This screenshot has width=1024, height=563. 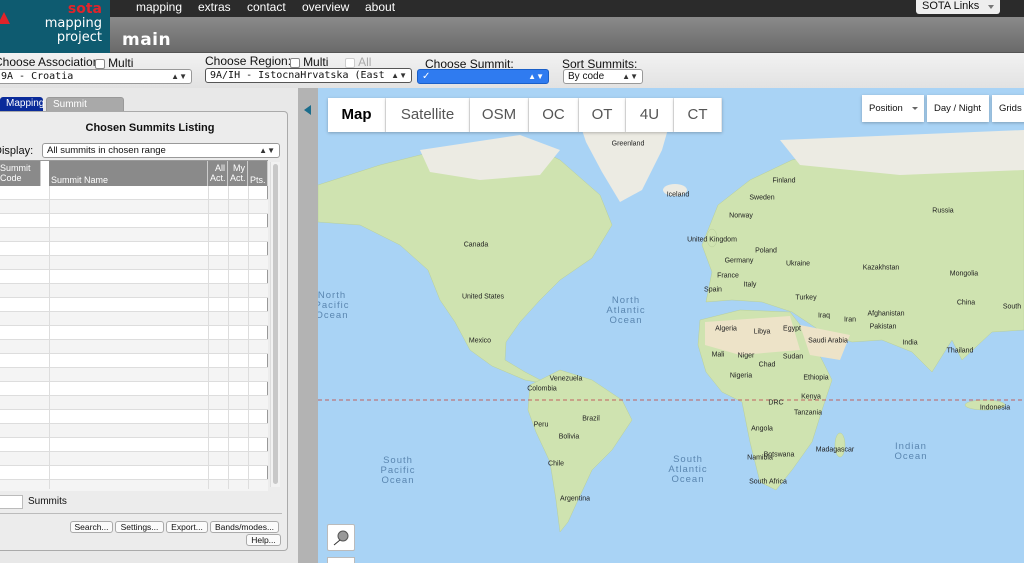 What do you see at coordinates (586, 76) in the screenshot?
I see `sort-value: By code` at bounding box center [586, 76].